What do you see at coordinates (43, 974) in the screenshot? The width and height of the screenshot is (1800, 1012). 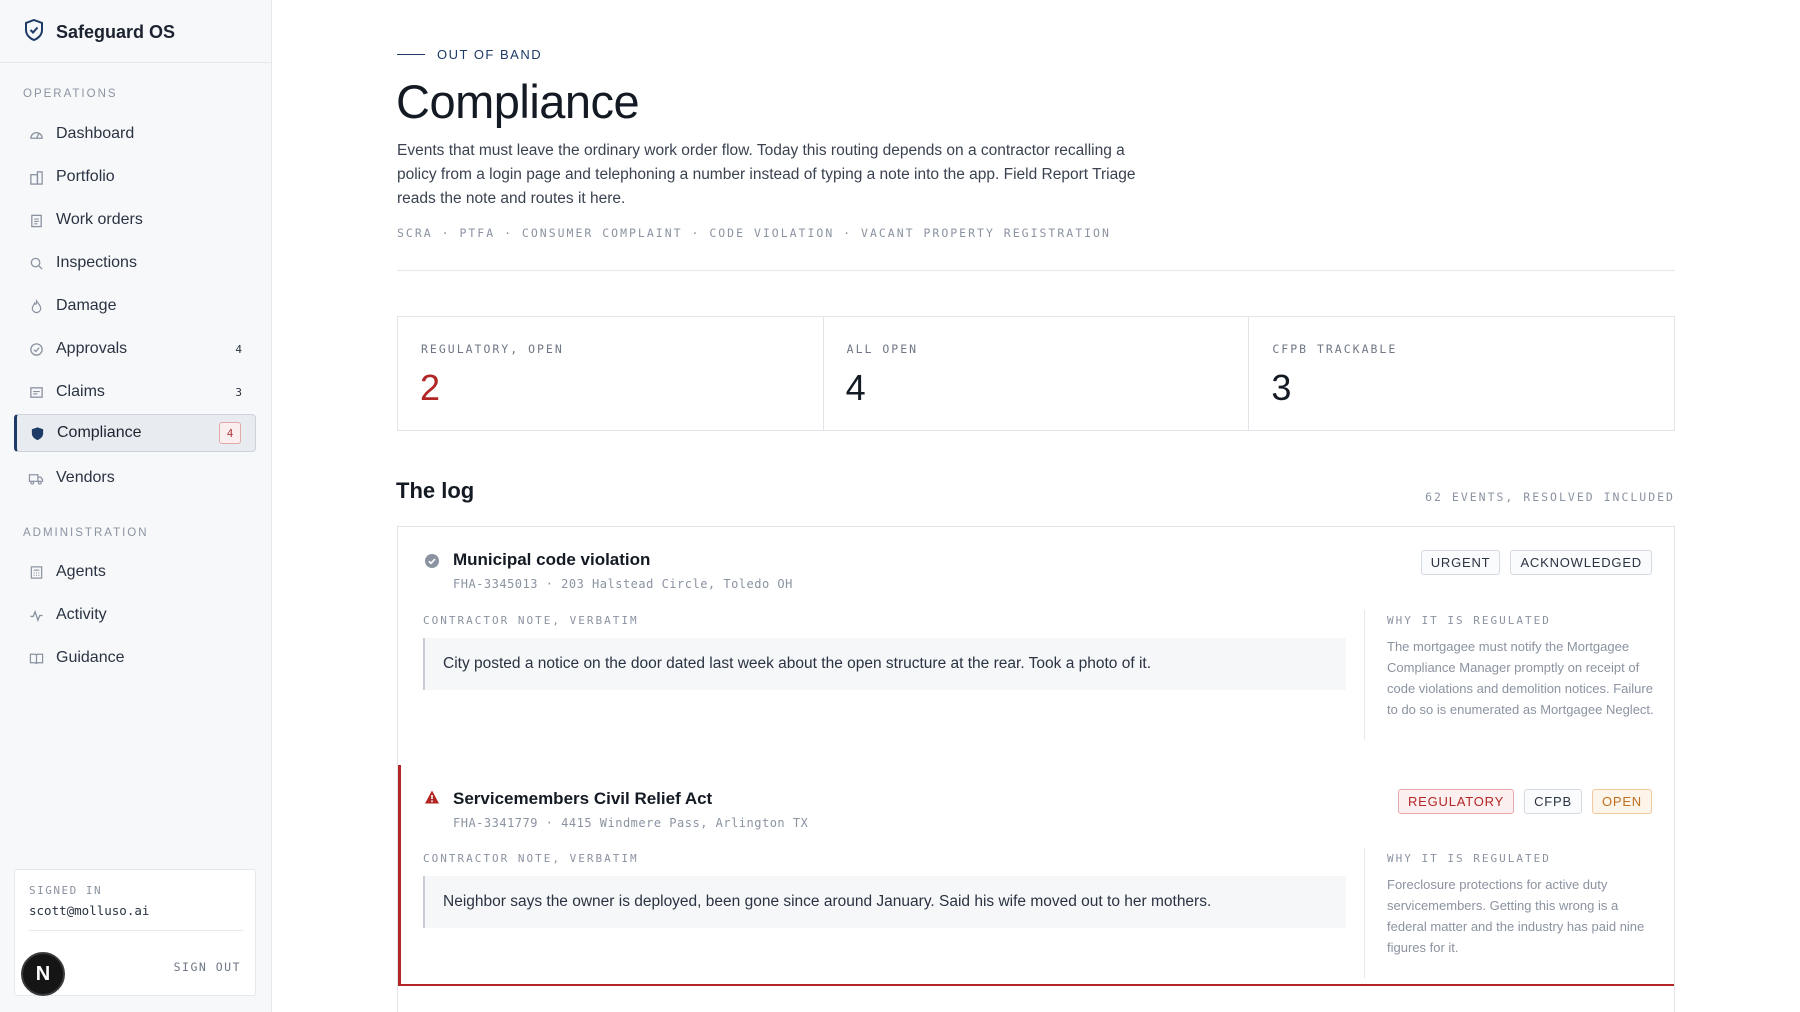 I see `avatar: N` at bounding box center [43, 974].